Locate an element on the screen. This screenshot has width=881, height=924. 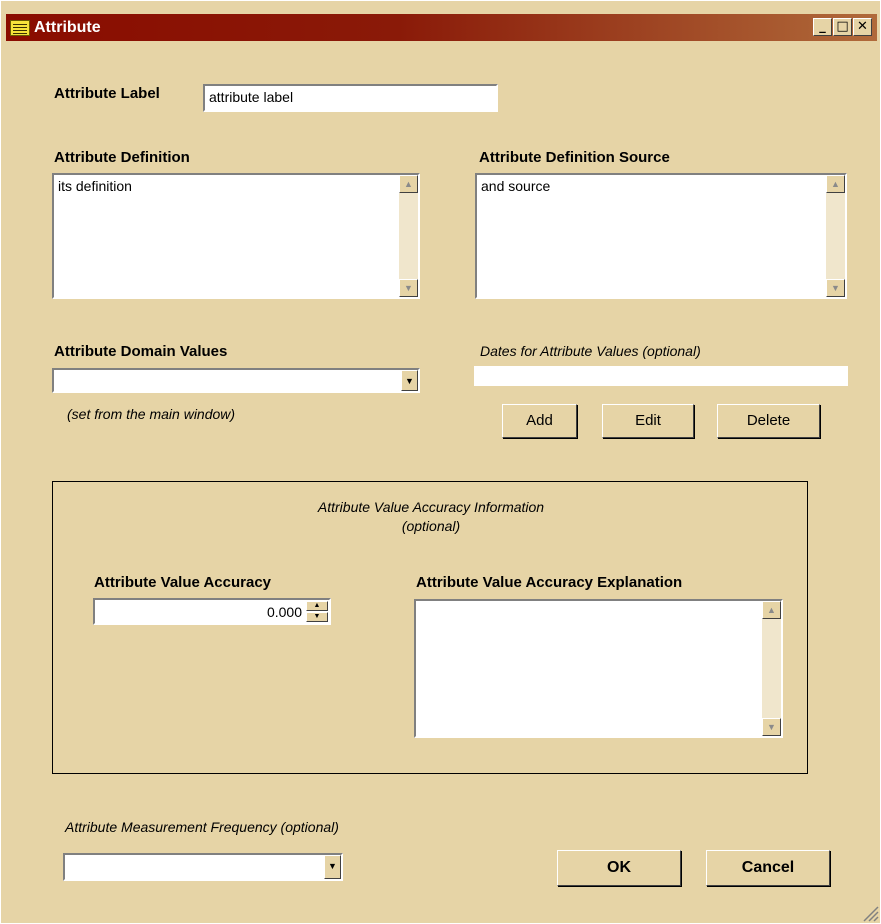
attribute-definition-source-value: and source is located at coordinates (516, 186).